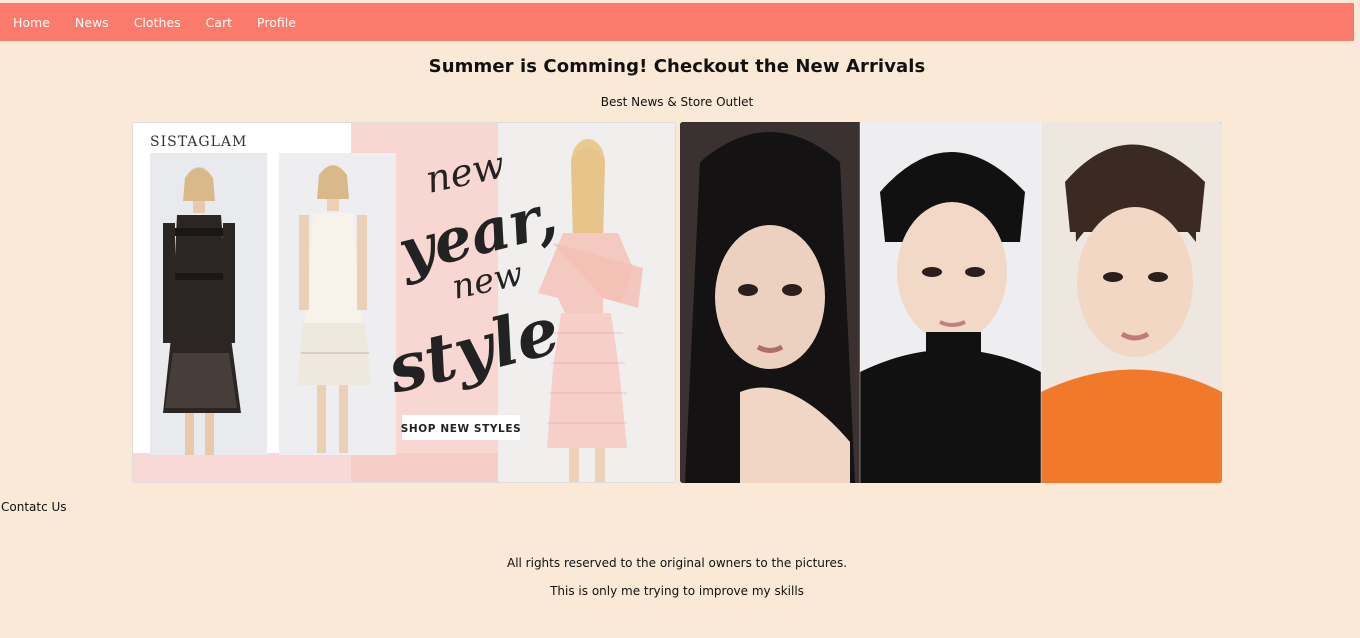 This screenshot has height=638, width=1360. Describe the element at coordinates (34, 507) in the screenshot. I see `contact-us-label: Contatc Us` at that location.